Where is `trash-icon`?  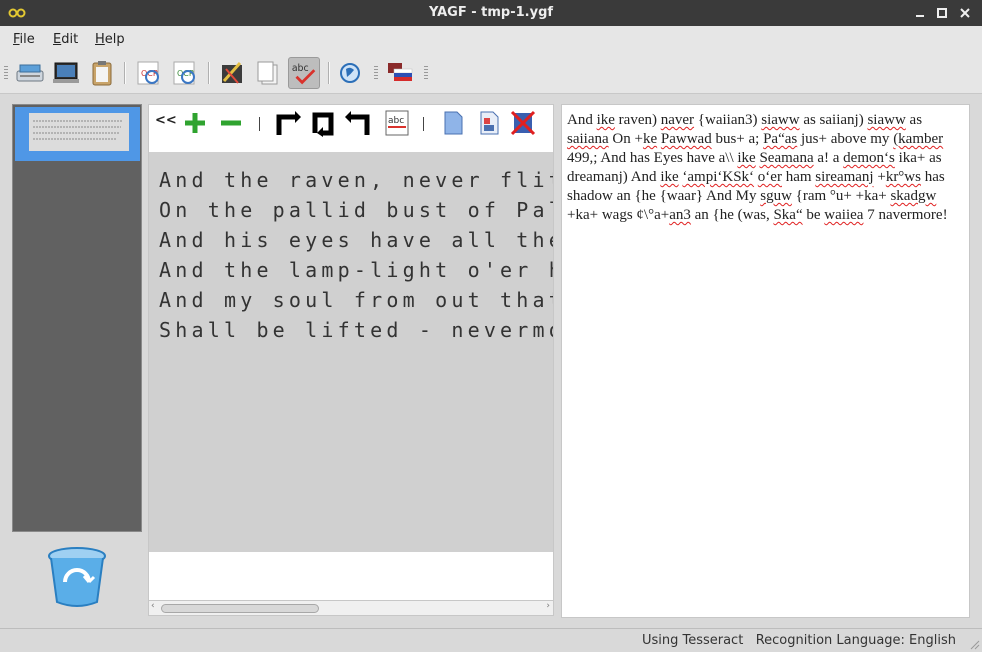
trash-icon is located at coordinates (77, 577).